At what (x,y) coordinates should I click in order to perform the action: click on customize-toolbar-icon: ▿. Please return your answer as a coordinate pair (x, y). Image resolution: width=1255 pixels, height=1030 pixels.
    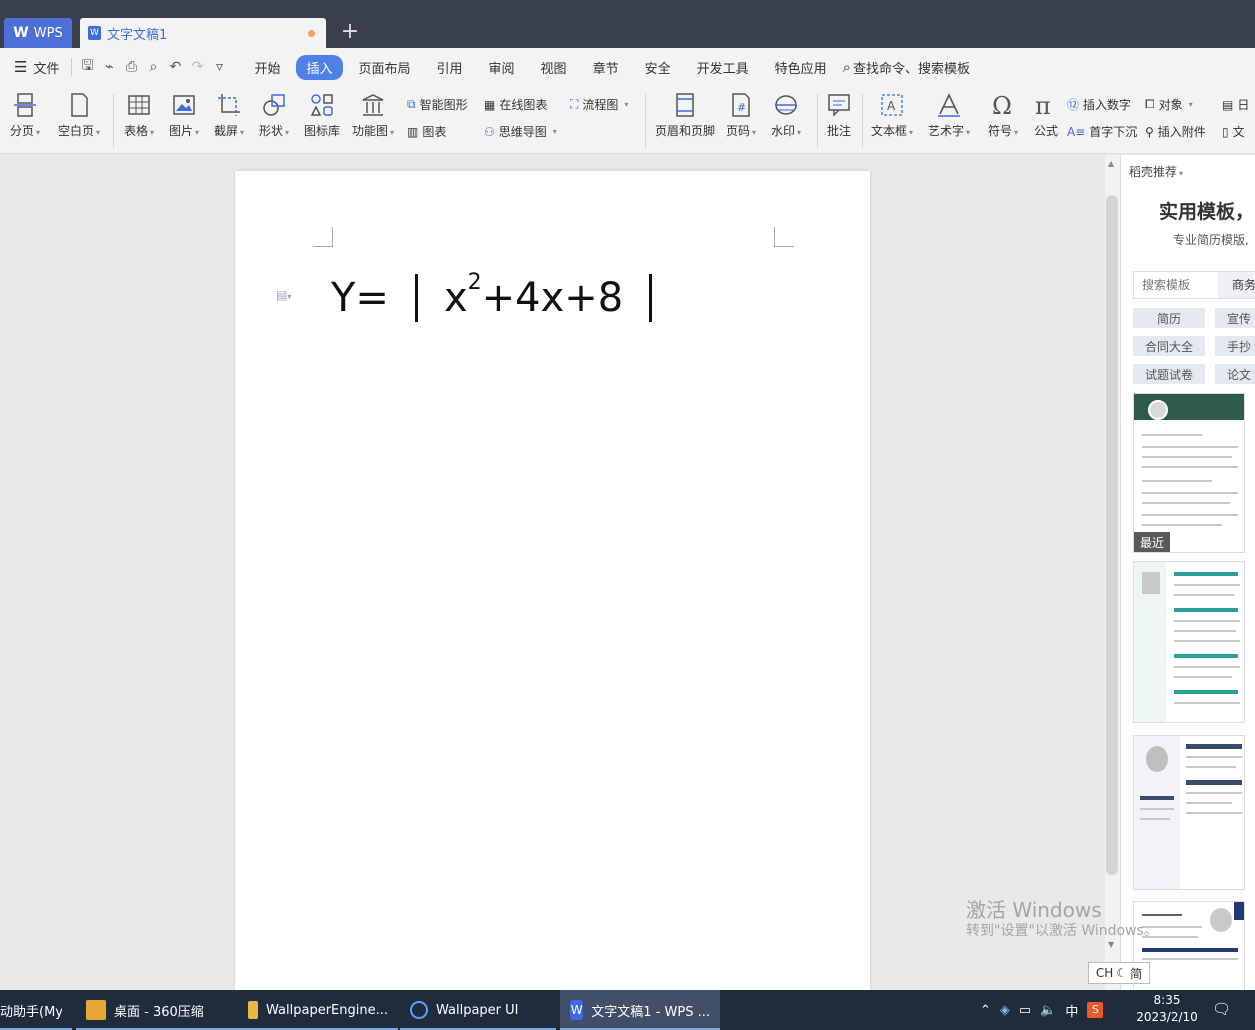
    Looking at the image, I should click on (219, 67).